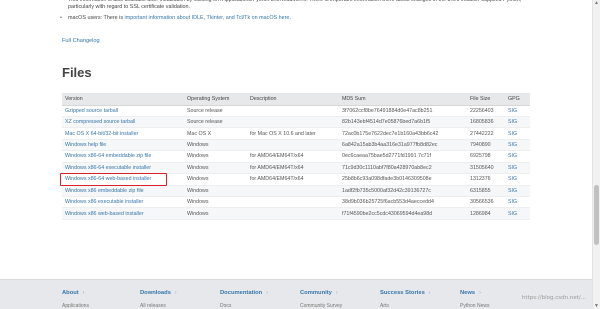 The image size is (600, 309). Describe the element at coordinates (290, 18) in the screenshot. I see `macos-note-suffix: .` at that location.